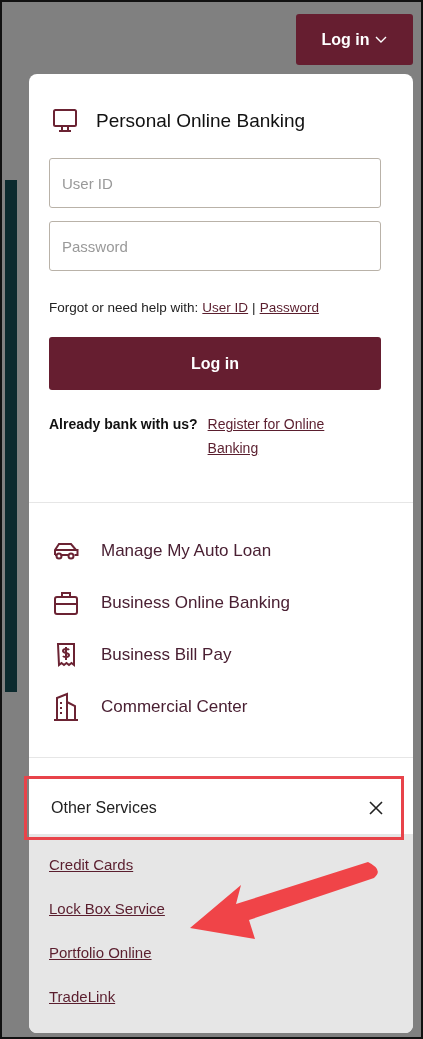  I want to click on service-link: Lock Box Service, so click(107, 908).